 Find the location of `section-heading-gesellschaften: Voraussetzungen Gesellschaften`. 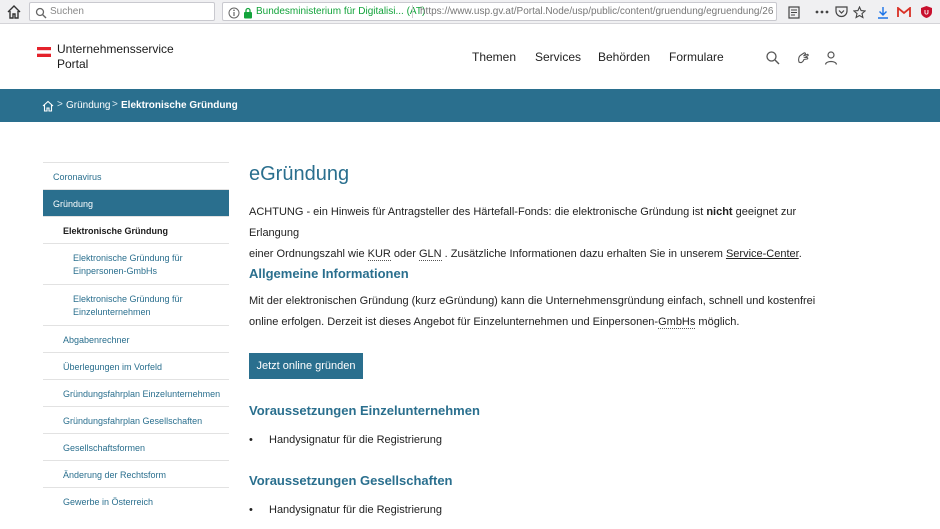

section-heading-gesellschaften: Voraussetzungen Gesellschaften is located at coordinates (351, 480).